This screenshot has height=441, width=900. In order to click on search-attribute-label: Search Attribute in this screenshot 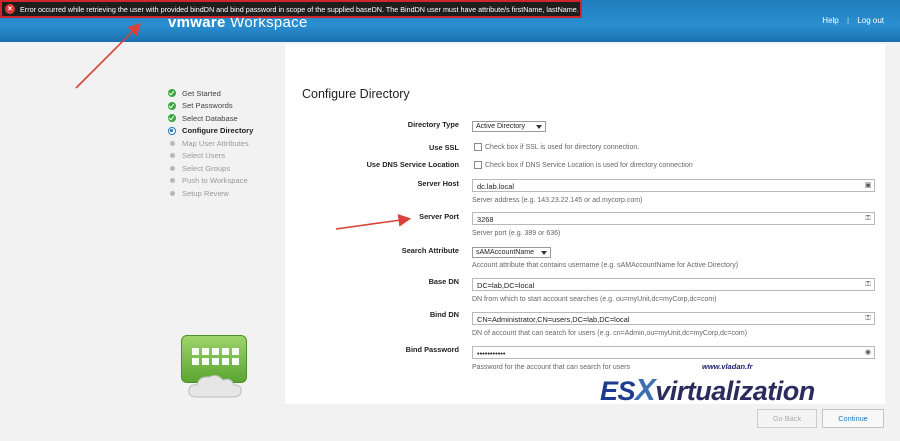, I will do `click(430, 250)`.